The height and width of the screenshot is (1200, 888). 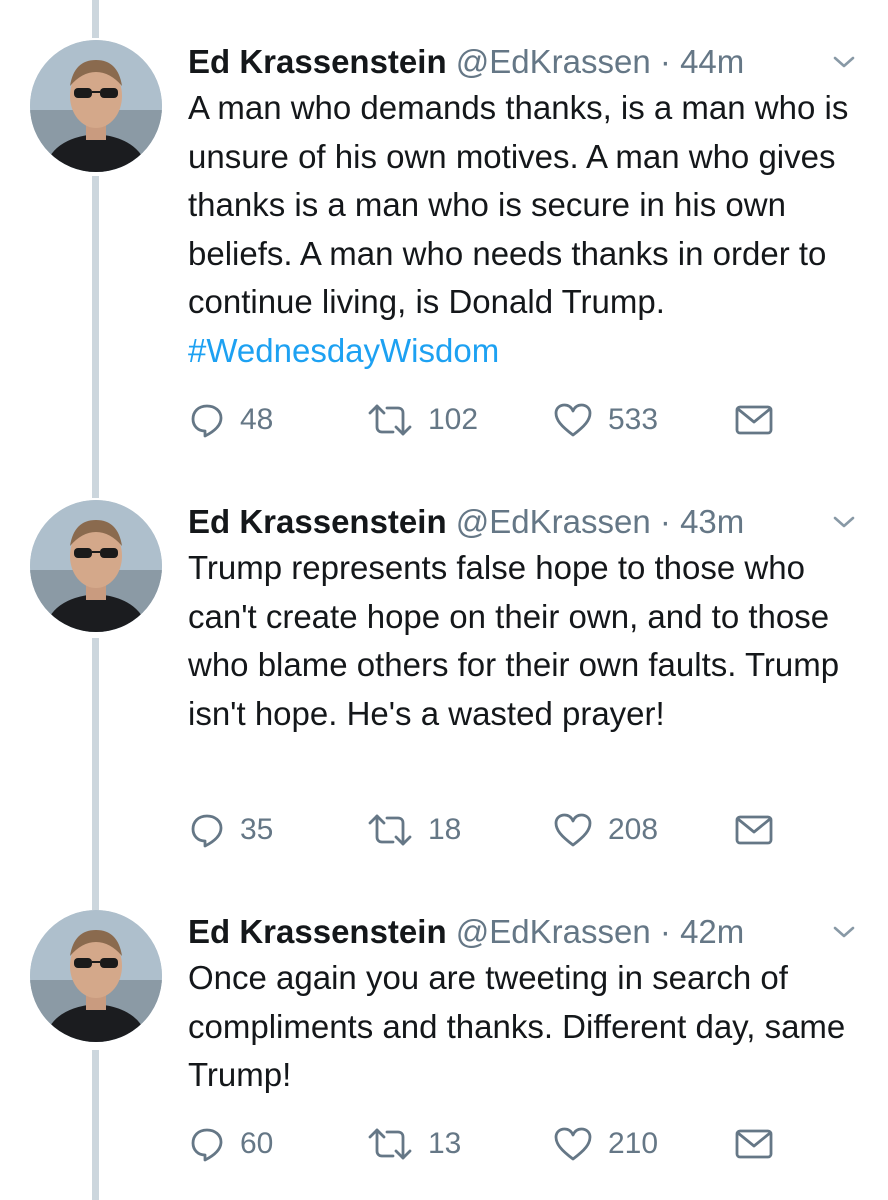 What do you see at coordinates (633, 1143) in the screenshot?
I see `like-count: 210` at bounding box center [633, 1143].